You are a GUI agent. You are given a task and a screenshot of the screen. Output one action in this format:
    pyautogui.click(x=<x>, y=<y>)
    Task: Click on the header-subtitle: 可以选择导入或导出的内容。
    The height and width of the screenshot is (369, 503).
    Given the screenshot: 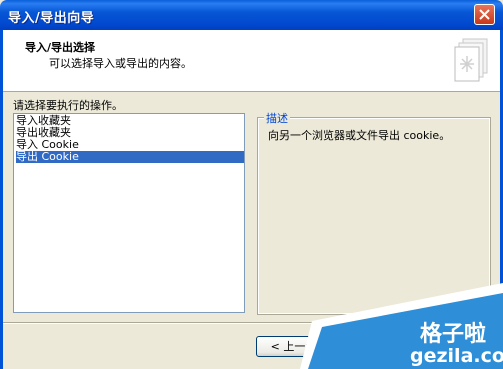 What is the action you would take?
    pyautogui.click(x=120, y=63)
    